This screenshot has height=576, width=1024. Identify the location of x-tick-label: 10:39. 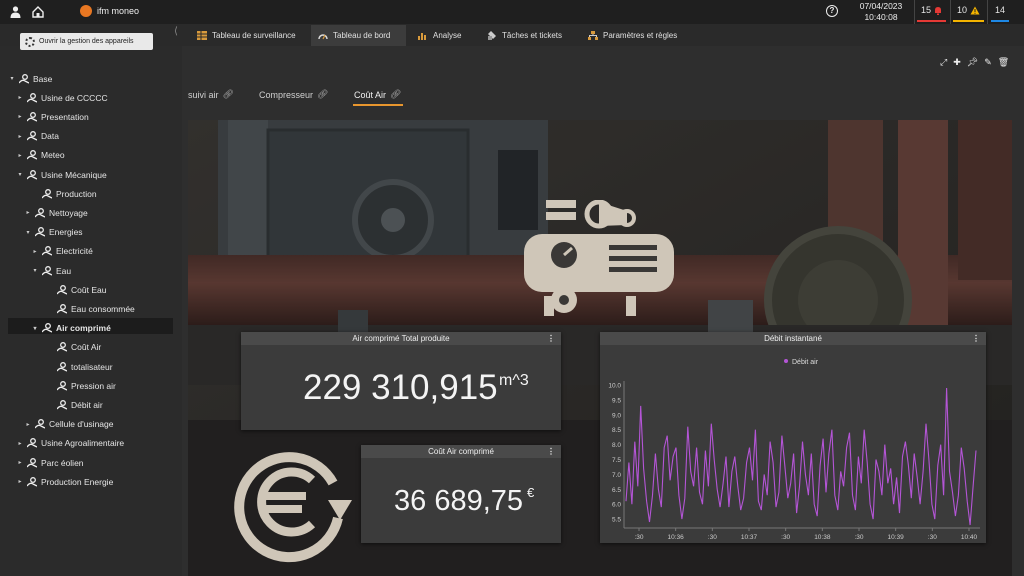
(896, 537).